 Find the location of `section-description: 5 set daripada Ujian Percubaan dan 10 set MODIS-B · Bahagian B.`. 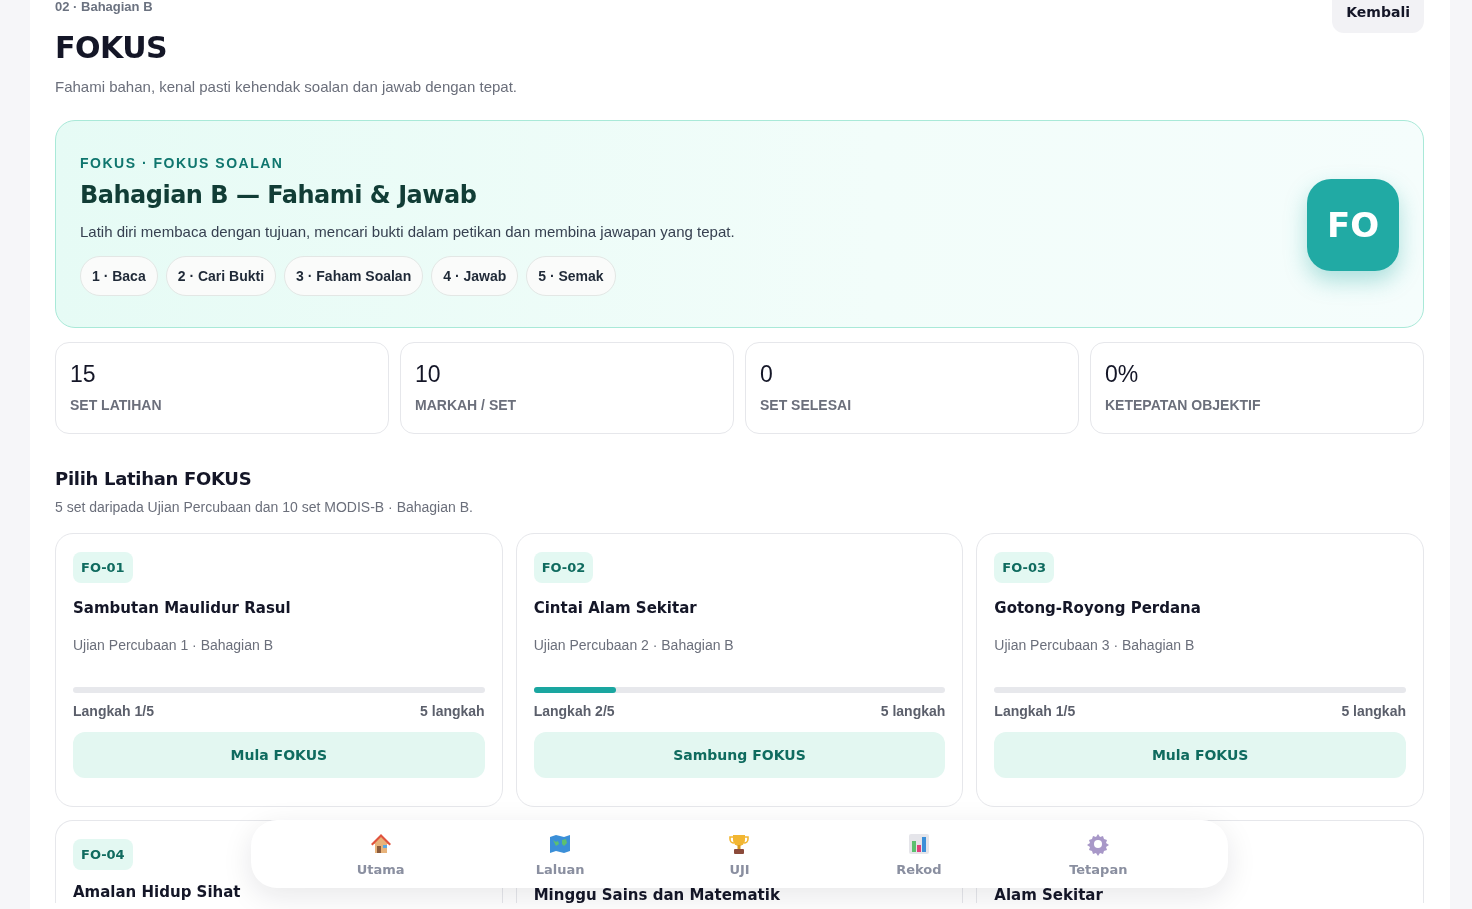

section-description: 5 set daripada Ujian Percubaan dan 10 set MODIS-B · Bahagian B. is located at coordinates (264, 507).